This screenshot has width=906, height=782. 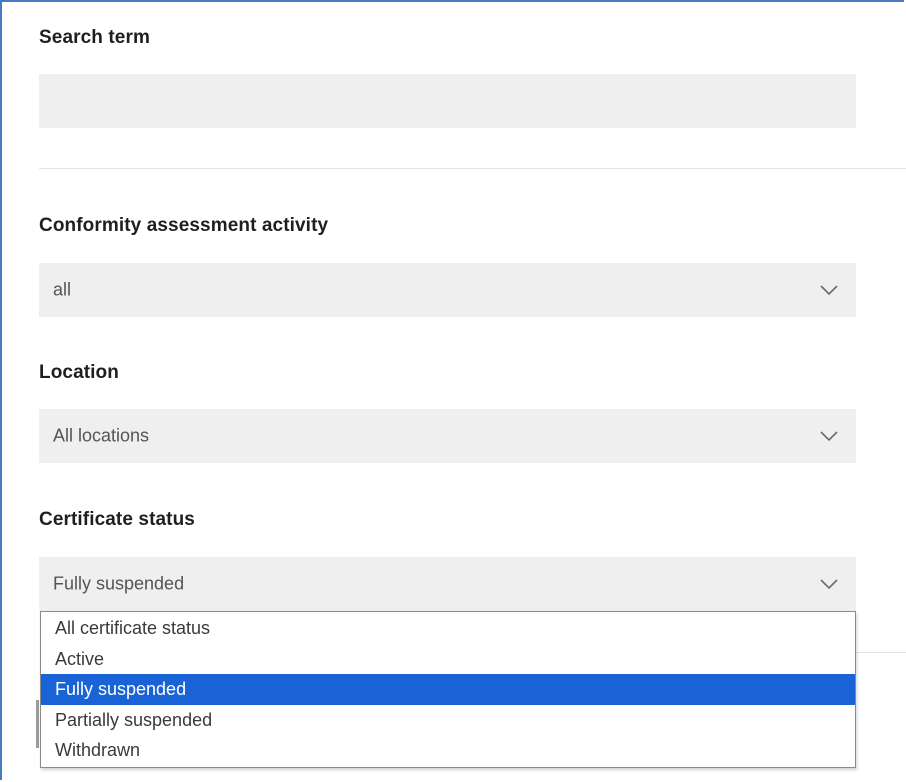 I want to click on button-edge, so click(x=37, y=724).